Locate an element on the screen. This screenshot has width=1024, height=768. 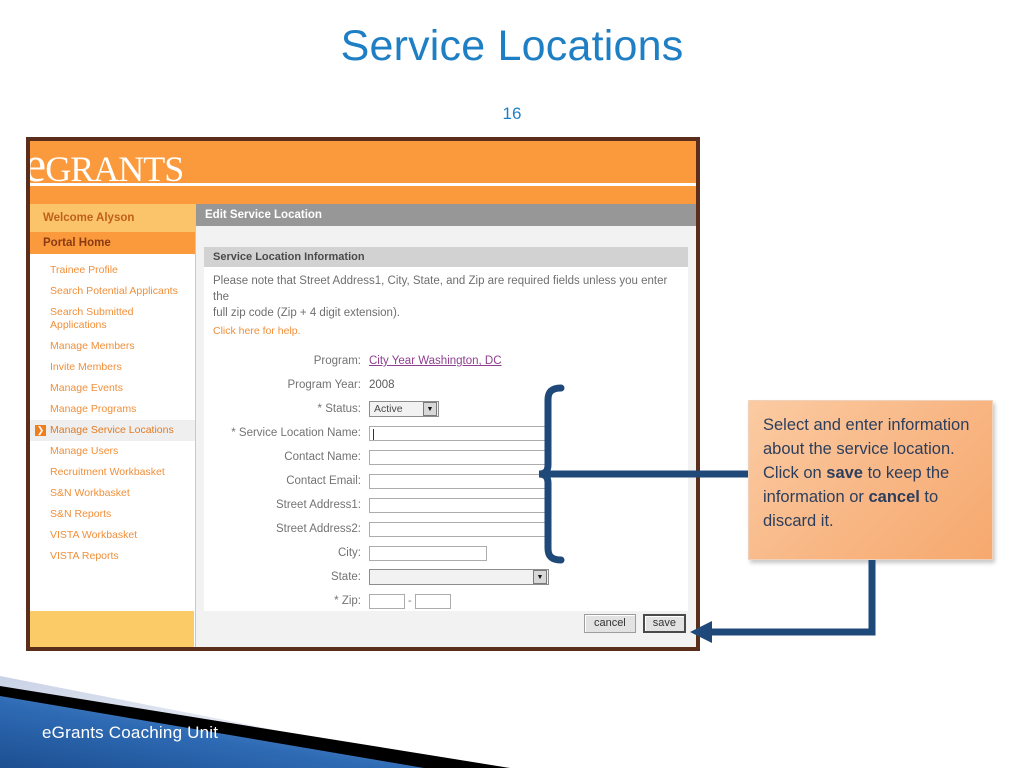
sidebar-item-manage-users: Manage Users is located at coordinates (112, 451).